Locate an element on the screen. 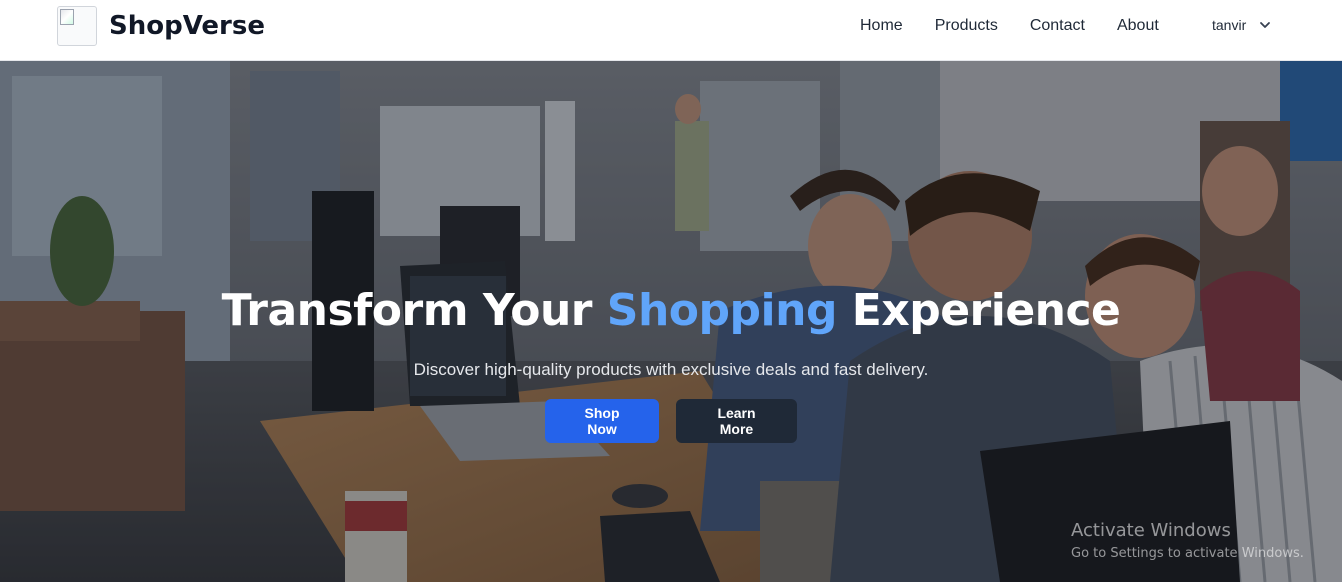 The width and height of the screenshot is (1342, 582). brand: ShopVerse is located at coordinates (161, 26).